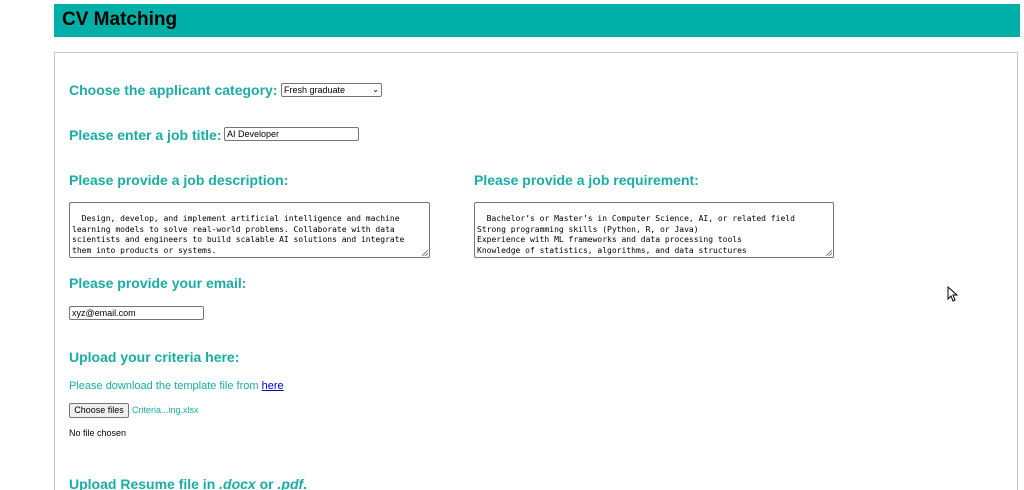 Image resolution: width=1024 pixels, height=490 pixels. What do you see at coordinates (375, 89) in the screenshot?
I see `chevron-down-icon: ⌄` at bounding box center [375, 89].